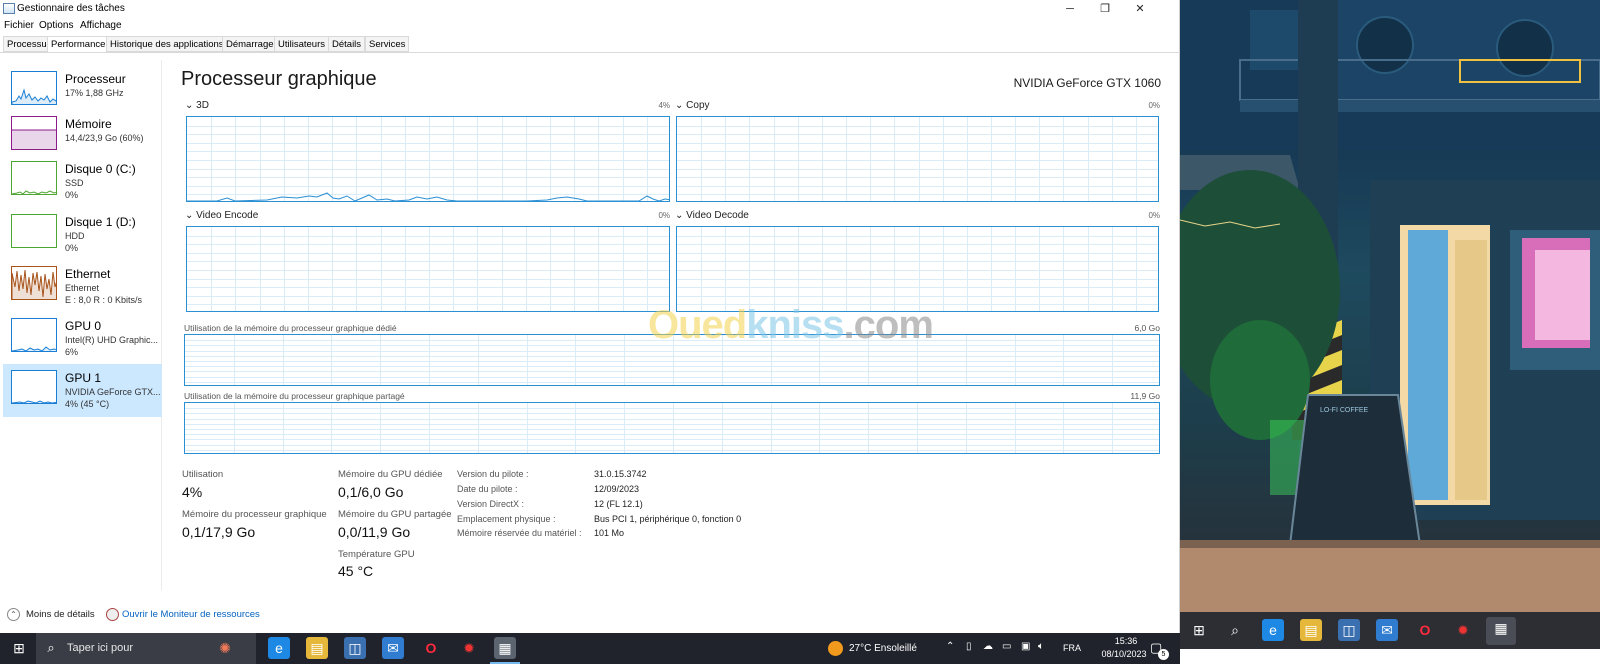  I want to click on sidebar-item-gpu-0: GPU 0 Intel(R) UHD Graphic... 6%, so click(82, 338).